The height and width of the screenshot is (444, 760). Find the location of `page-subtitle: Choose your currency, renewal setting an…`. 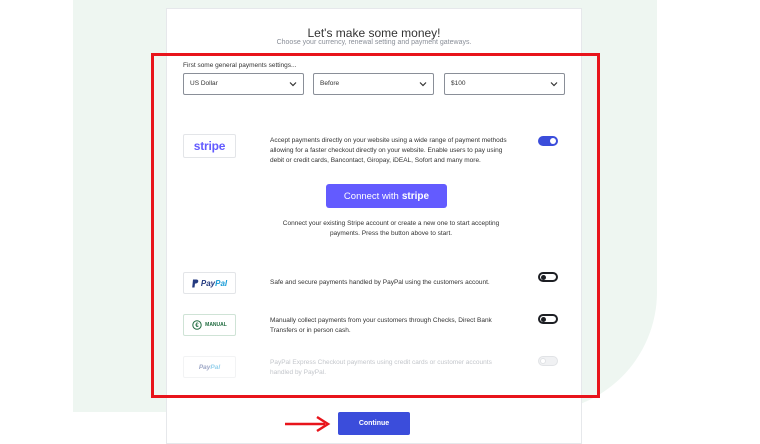

page-subtitle: Choose your currency, renewal setting an… is located at coordinates (374, 42).